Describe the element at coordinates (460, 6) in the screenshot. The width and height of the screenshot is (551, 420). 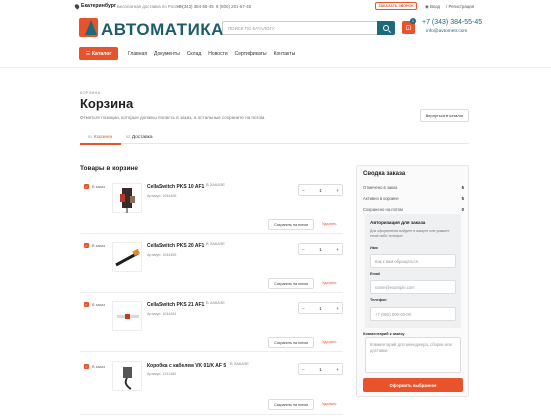
I see `register-link: / Регистрация` at that location.